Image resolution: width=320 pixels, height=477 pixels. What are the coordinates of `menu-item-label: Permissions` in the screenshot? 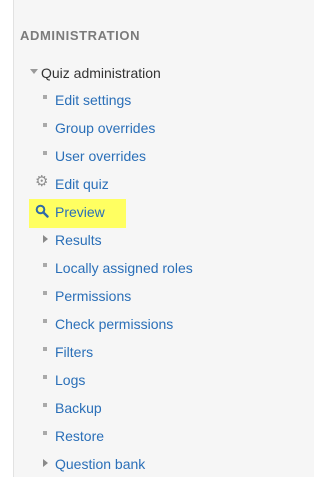 It's located at (93, 296).